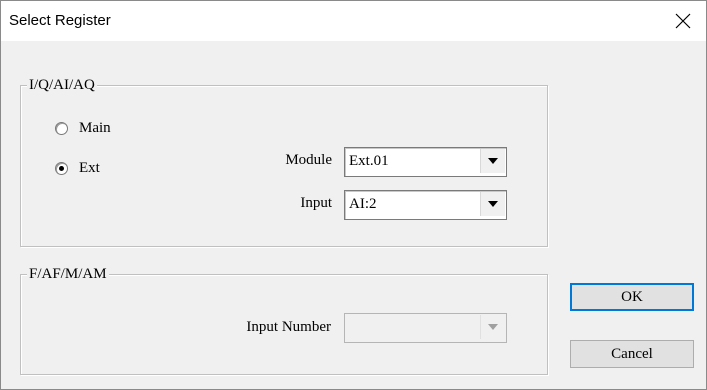 The width and height of the screenshot is (707, 390). Describe the element at coordinates (632, 297) in the screenshot. I see `ok-button: OK` at that location.